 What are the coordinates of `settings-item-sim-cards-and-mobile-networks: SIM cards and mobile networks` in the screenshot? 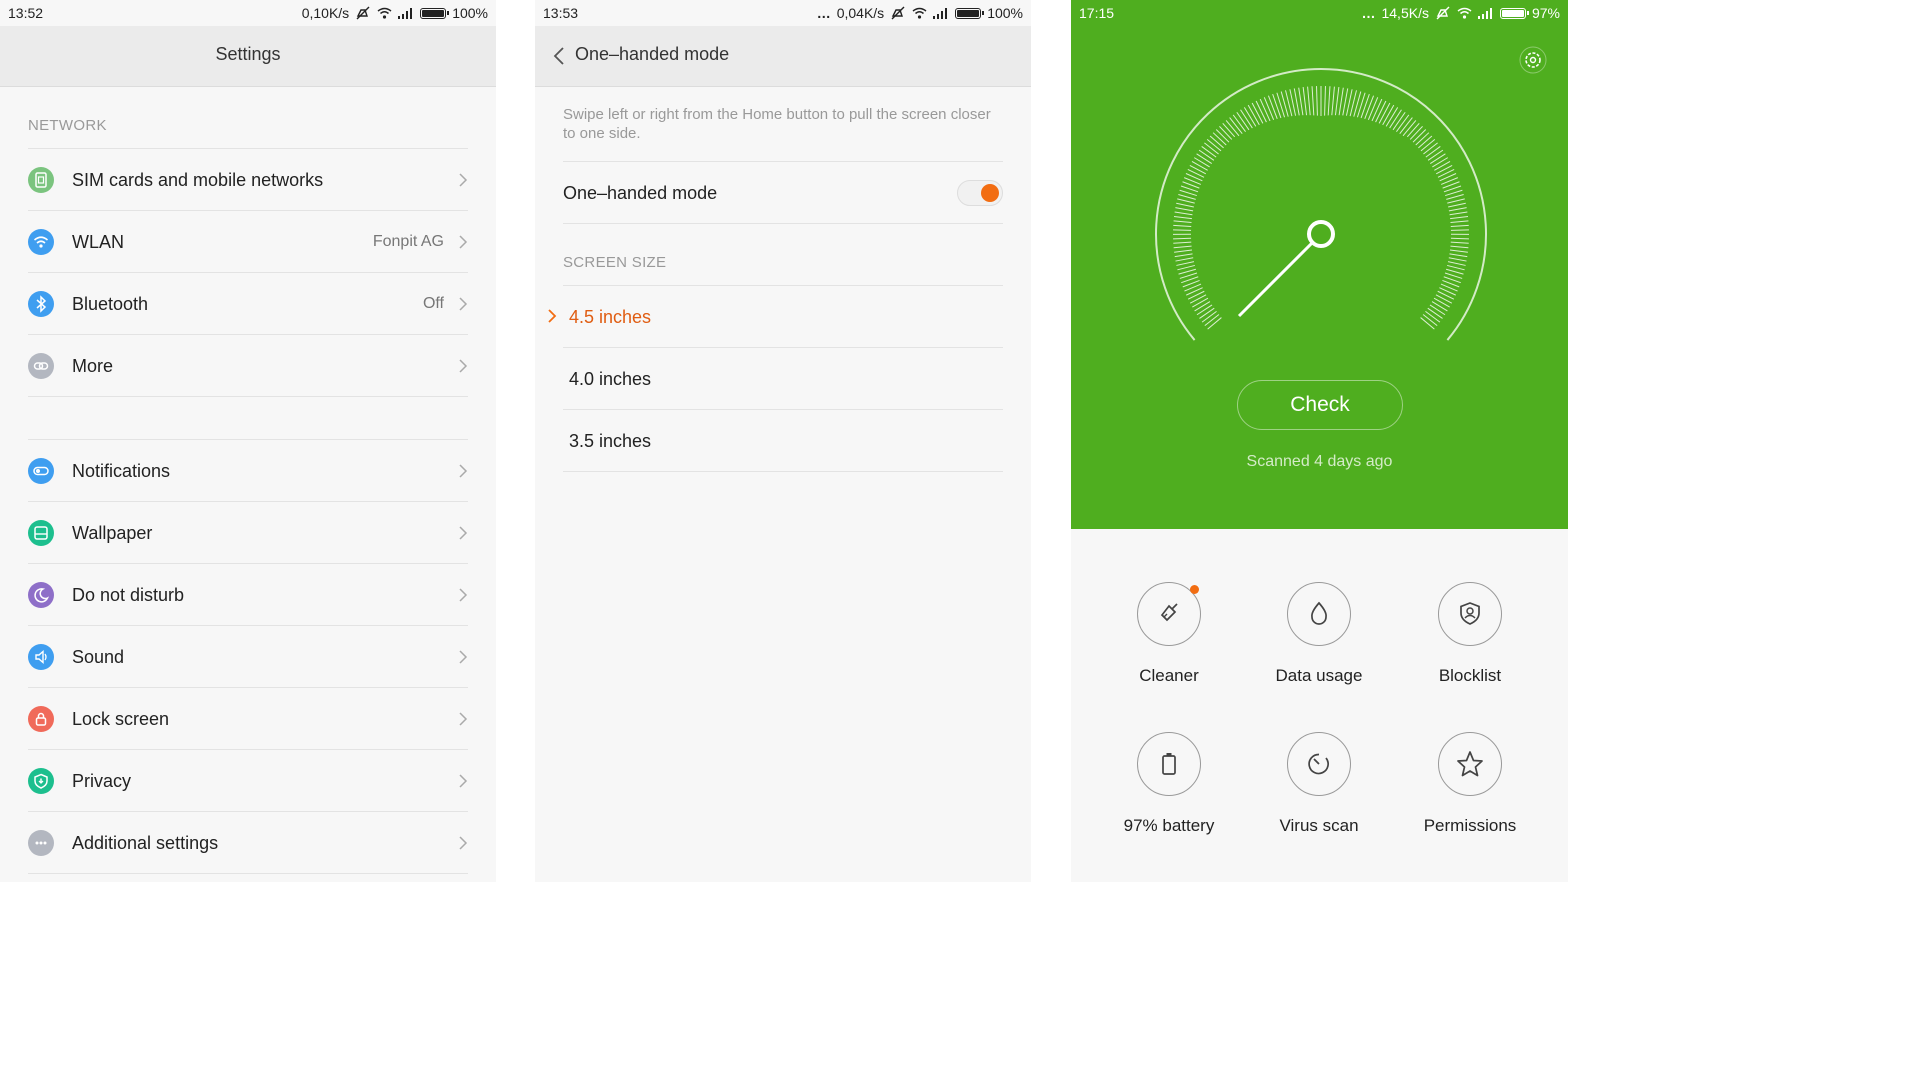 It's located at (248, 179).